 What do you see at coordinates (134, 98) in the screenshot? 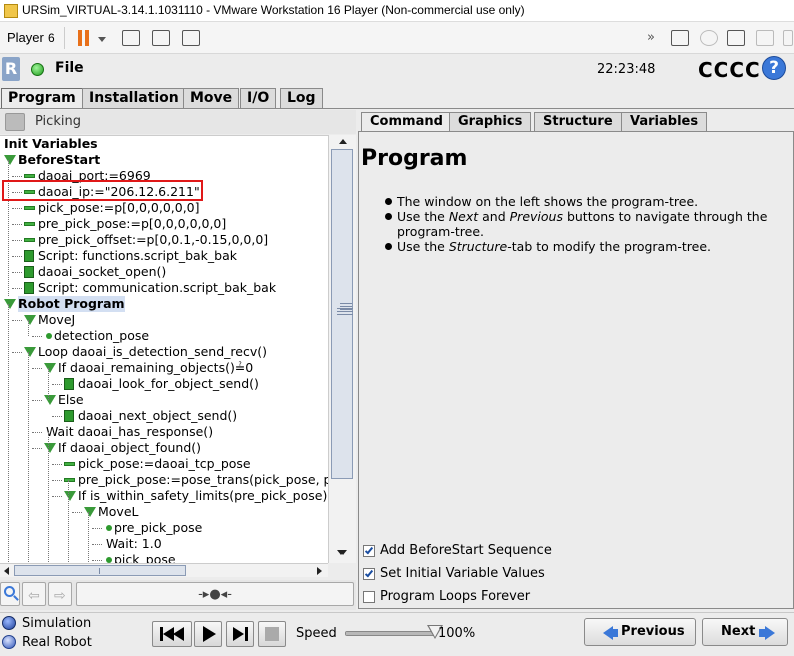
I see `tab-installation: Installation` at bounding box center [134, 98].